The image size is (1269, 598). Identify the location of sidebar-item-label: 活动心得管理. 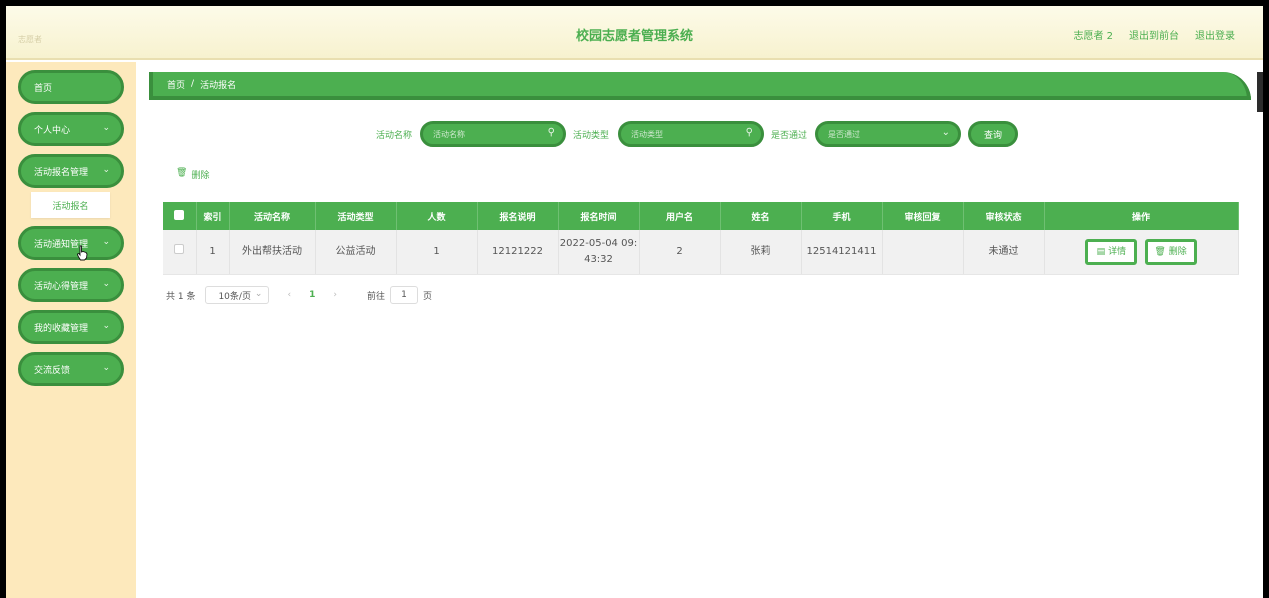
(61, 286).